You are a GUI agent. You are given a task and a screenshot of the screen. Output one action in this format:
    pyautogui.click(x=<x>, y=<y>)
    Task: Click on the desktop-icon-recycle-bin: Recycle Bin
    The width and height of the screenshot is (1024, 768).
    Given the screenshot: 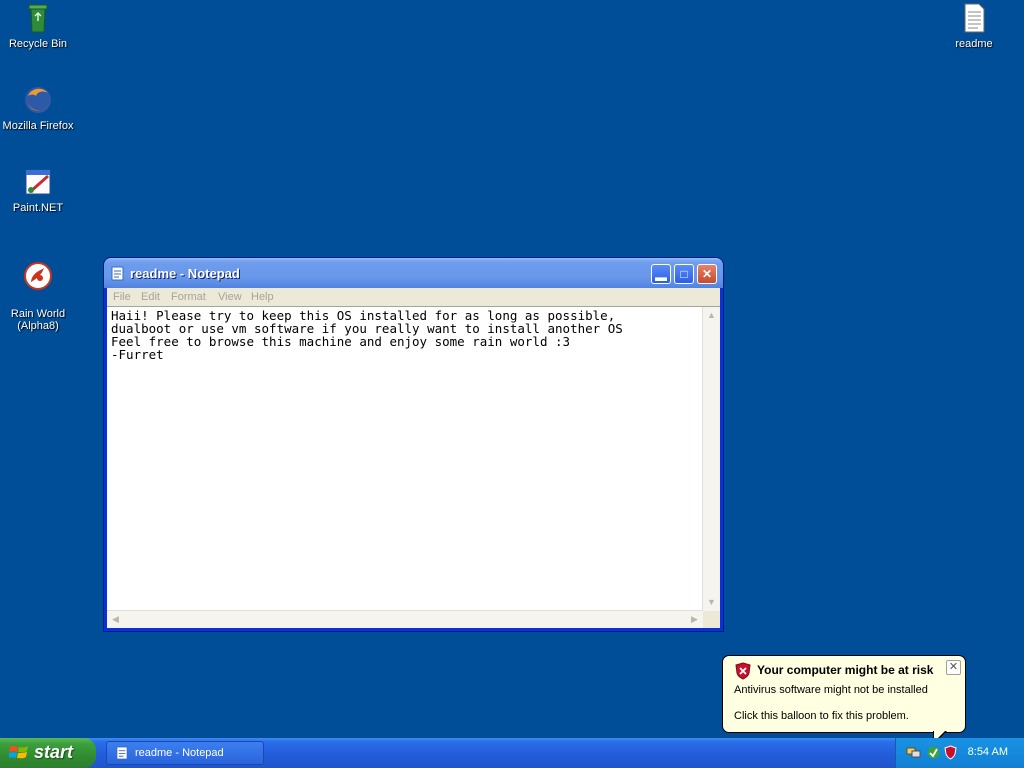 What is the action you would take?
    pyautogui.click(x=39, y=26)
    